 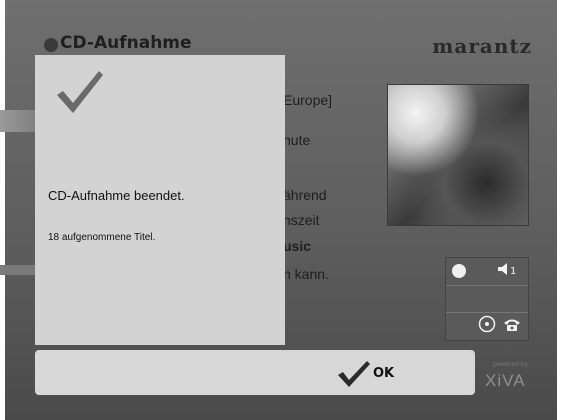 I want to click on ok-label: OK, so click(x=384, y=373).